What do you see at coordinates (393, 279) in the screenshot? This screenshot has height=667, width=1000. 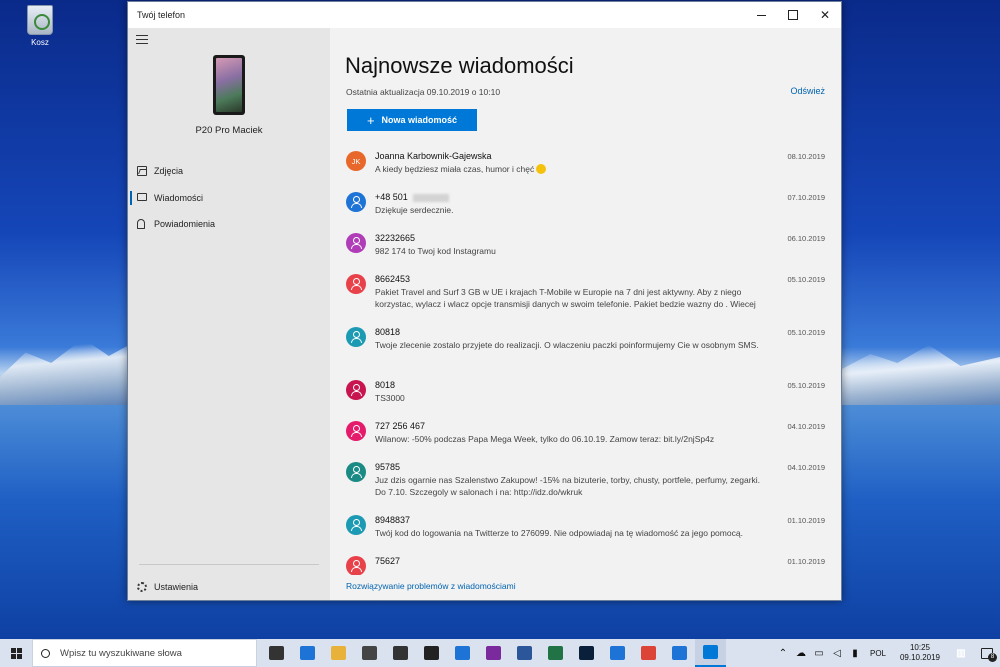 I see `message-sender: 8662453` at bounding box center [393, 279].